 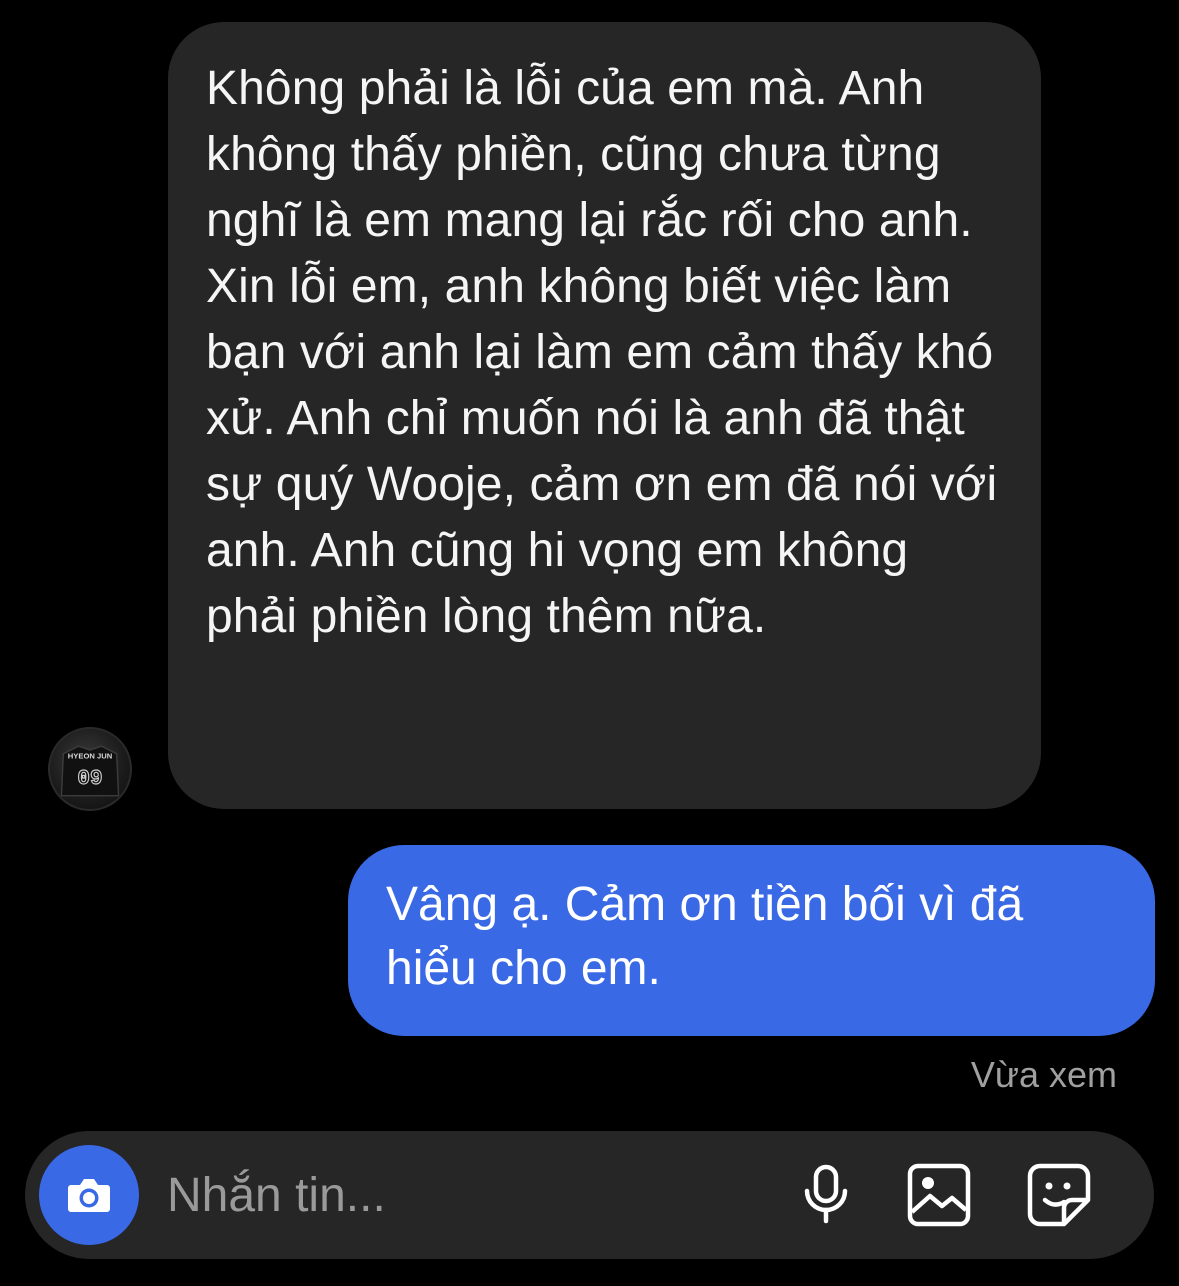 I want to click on seen-status: Vừa xem, so click(x=1043, y=1074).